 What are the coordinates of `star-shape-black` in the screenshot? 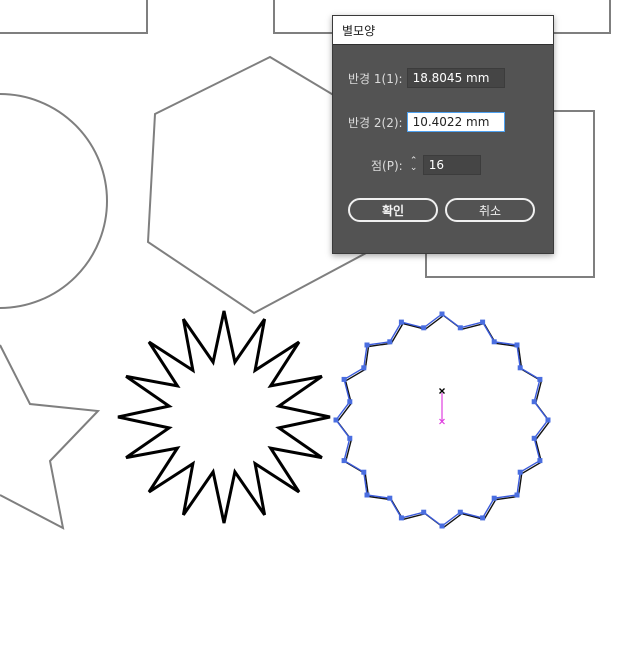 It's located at (224, 417).